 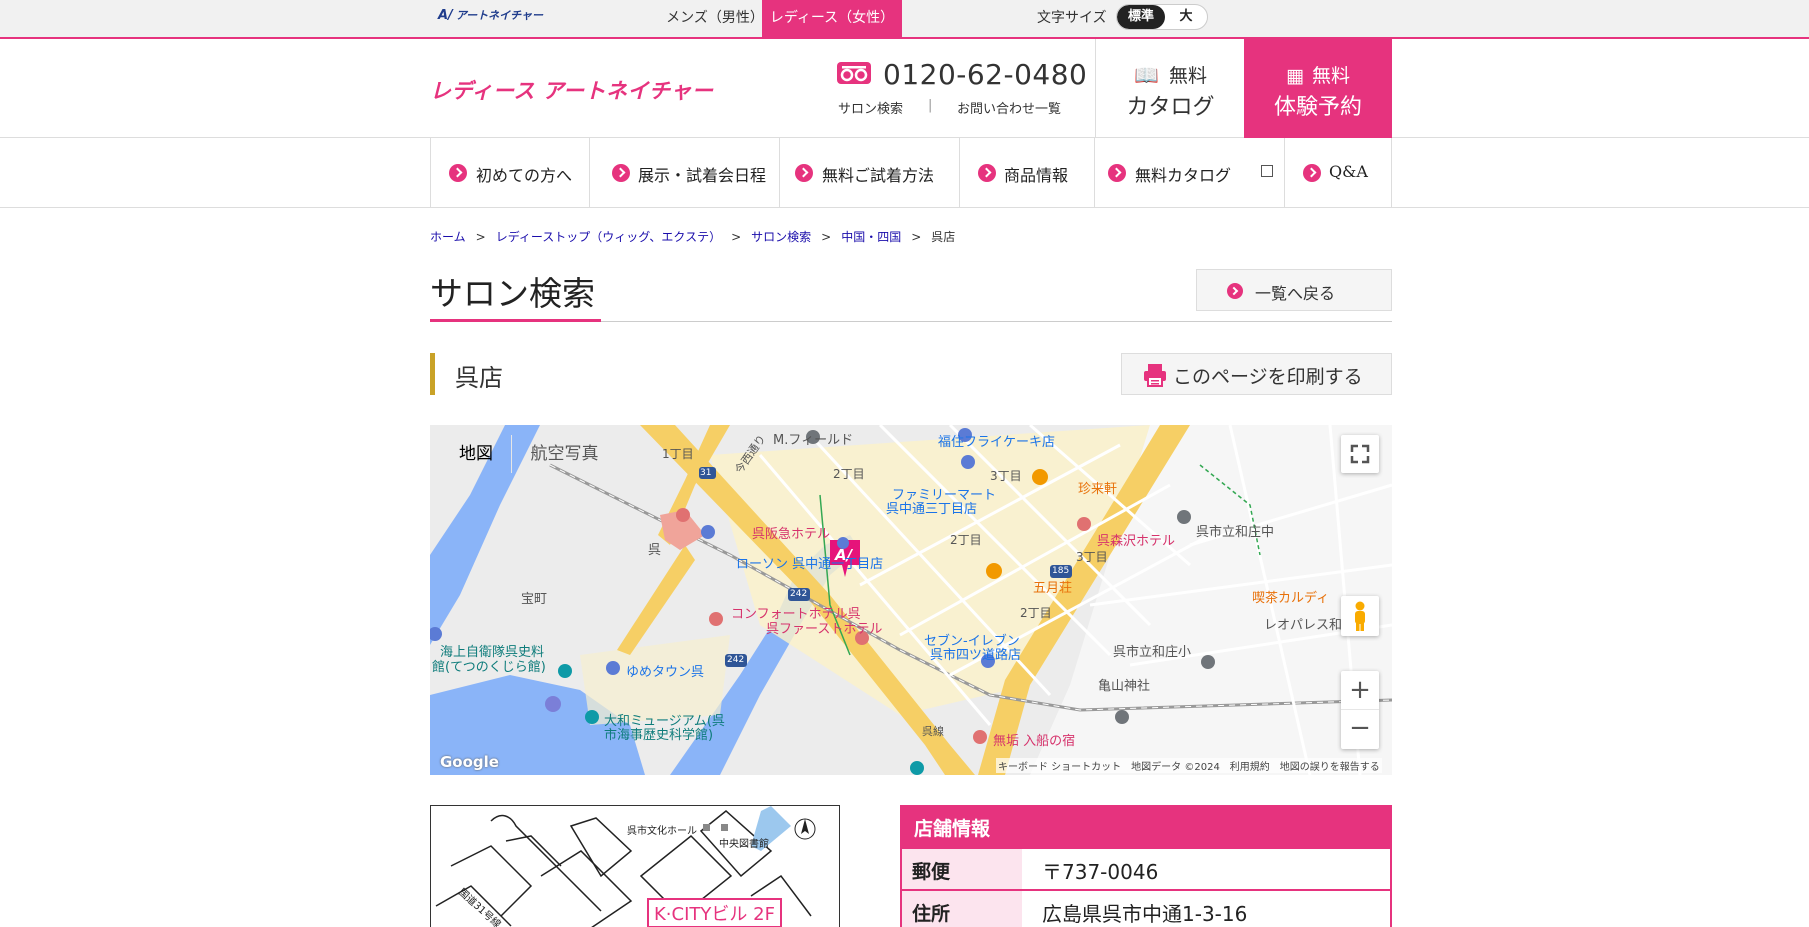 What do you see at coordinates (985, 74) in the screenshot?
I see `phone-number: 0120-62-0480` at bounding box center [985, 74].